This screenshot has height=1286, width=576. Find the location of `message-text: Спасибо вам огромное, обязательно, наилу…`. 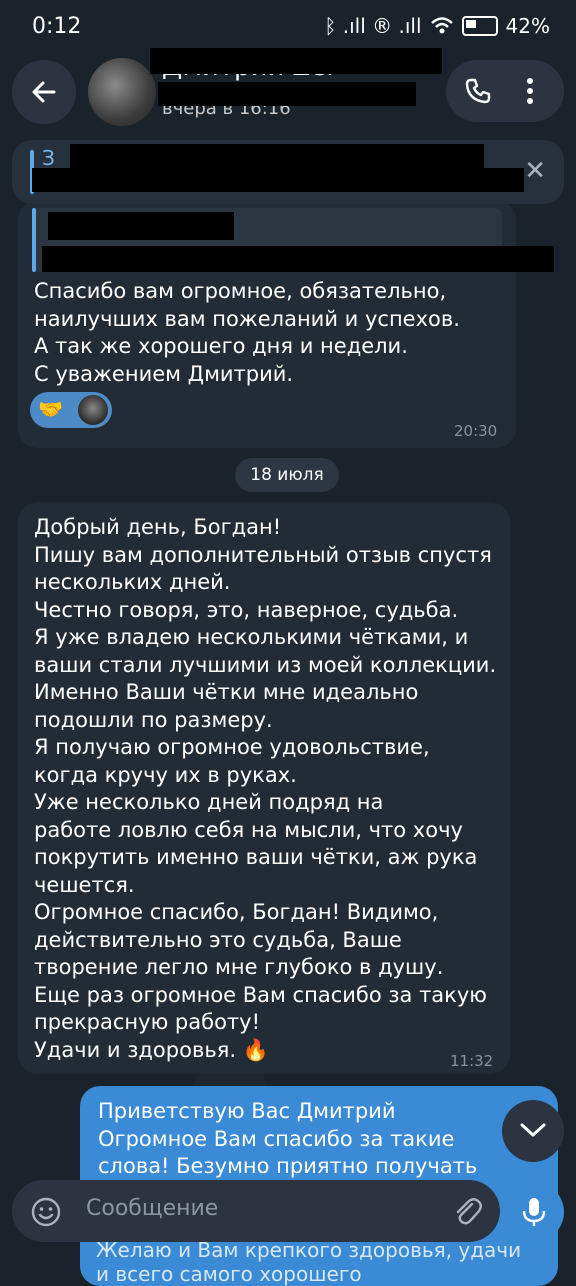

message-text: Спасибо вам огромное, обязательно, наилу… is located at coordinates (247, 332).